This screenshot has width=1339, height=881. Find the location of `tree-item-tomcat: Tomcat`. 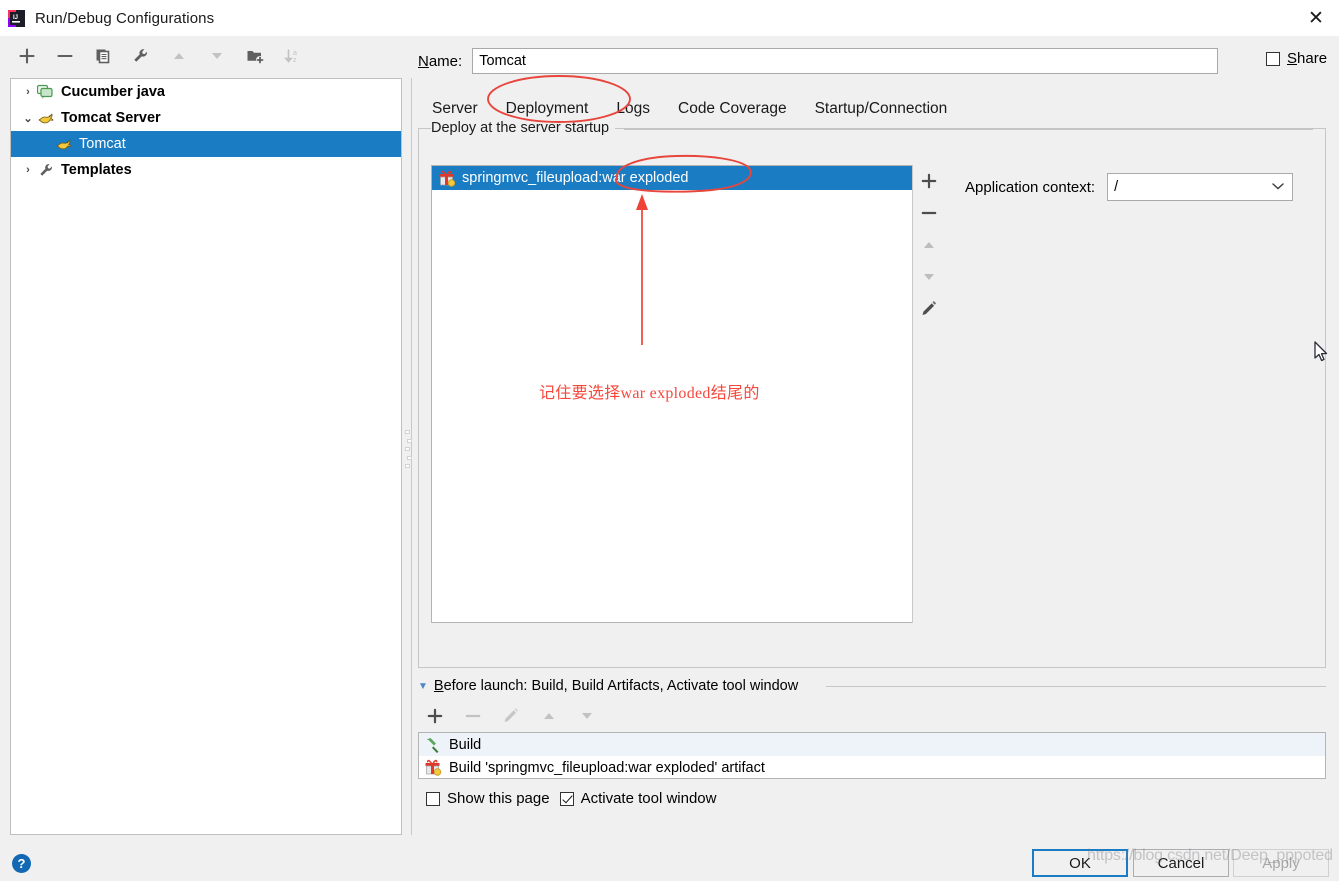

tree-item-tomcat: Tomcat is located at coordinates (206, 144).